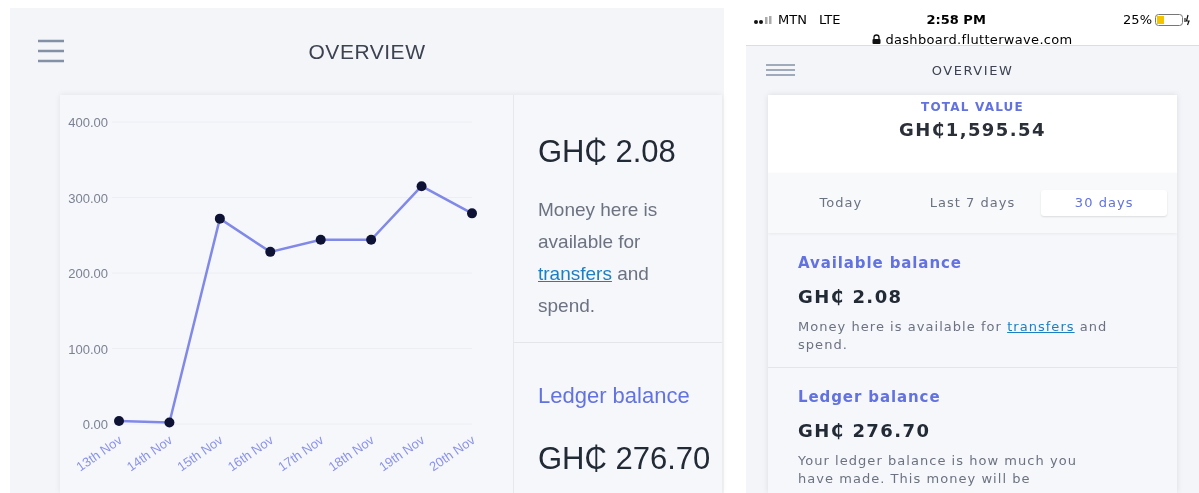 The image size is (1199, 493). Describe the element at coordinates (764, 19) in the screenshot. I see `signal-icon` at that location.